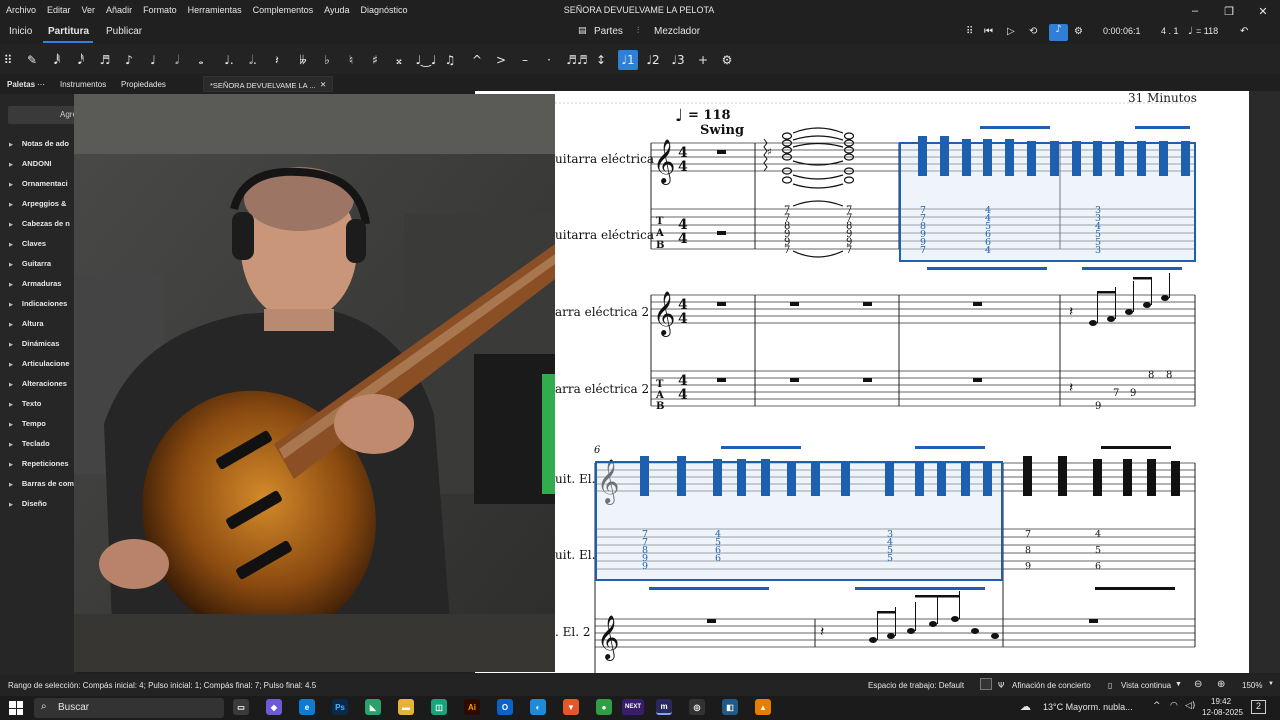 This screenshot has width=1280, height=720. I want to click on clock-time: 19:42, so click(1221, 701).